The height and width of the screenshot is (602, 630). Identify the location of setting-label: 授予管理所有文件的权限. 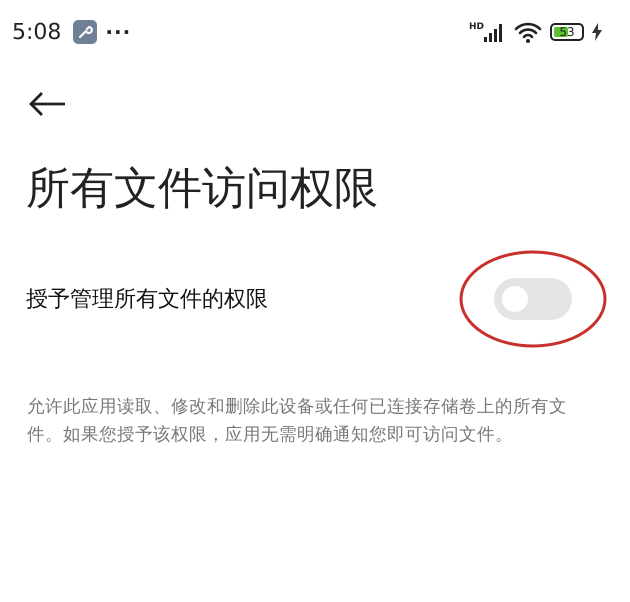
(147, 300).